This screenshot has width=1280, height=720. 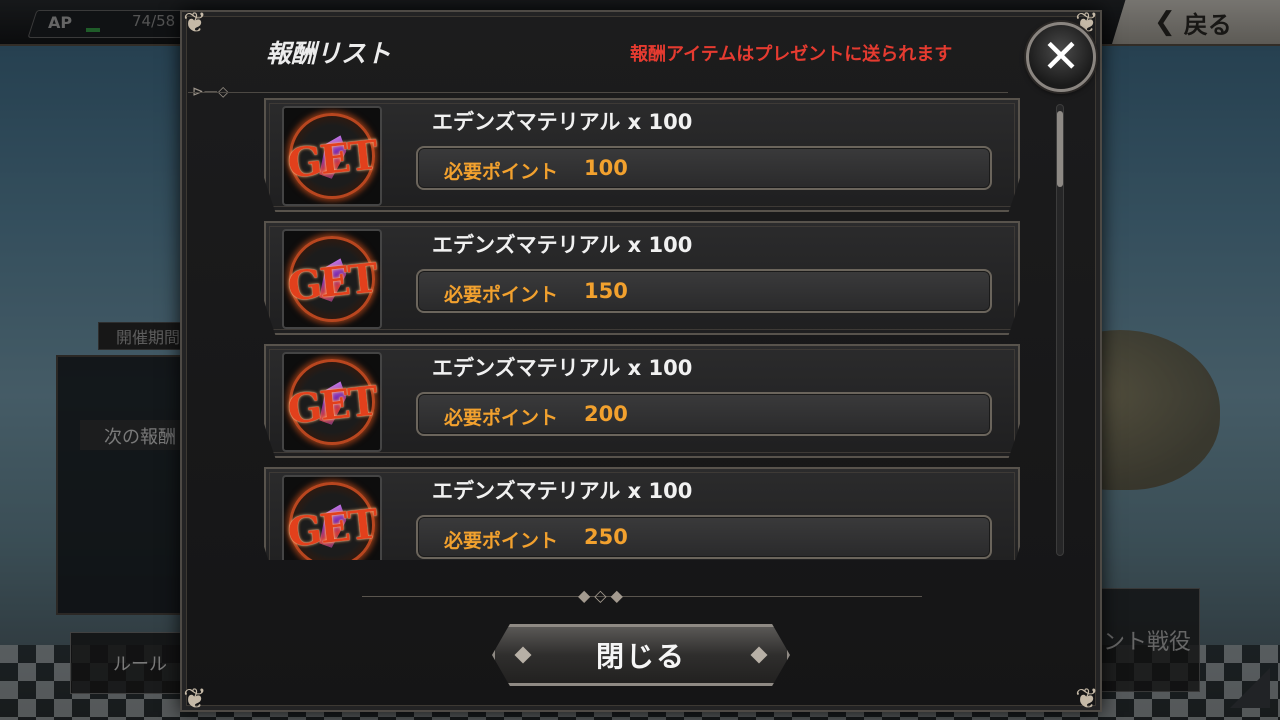 I want to click on dialog-title: 報酬リスト, so click(x=329, y=53).